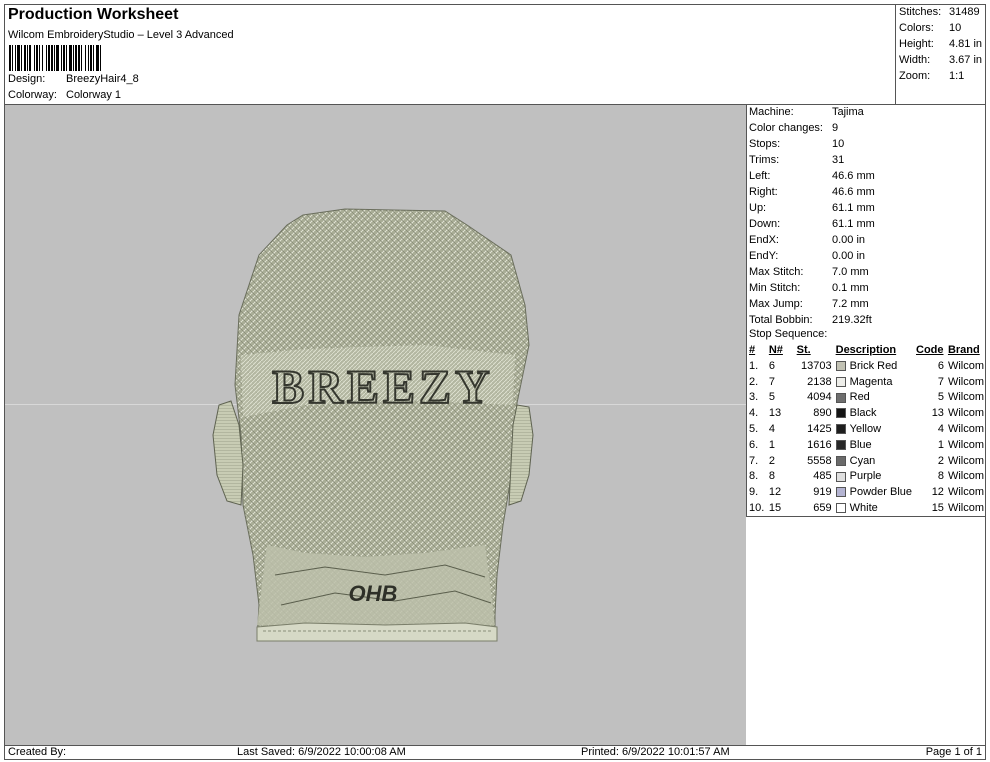 Image resolution: width=990 pixels, height=762 pixels. What do you see at coordinates (874, 413) in the screenshot?
I see `stop-description-cell: Black` at bounding box center [874, 413].